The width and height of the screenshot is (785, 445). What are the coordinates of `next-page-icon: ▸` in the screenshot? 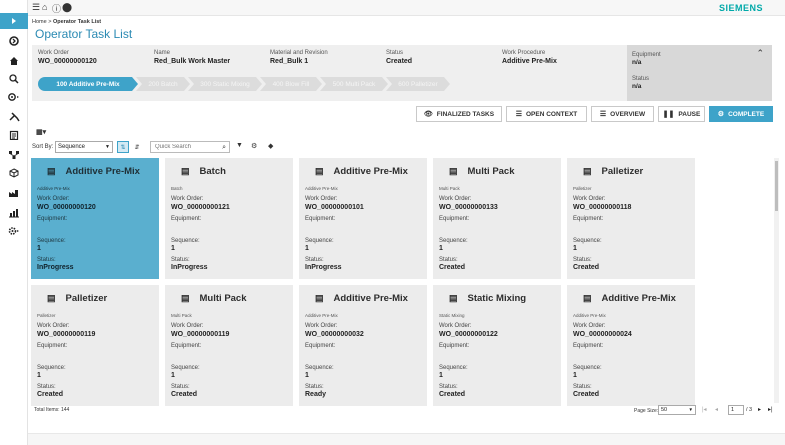 It's located at (759, 409).